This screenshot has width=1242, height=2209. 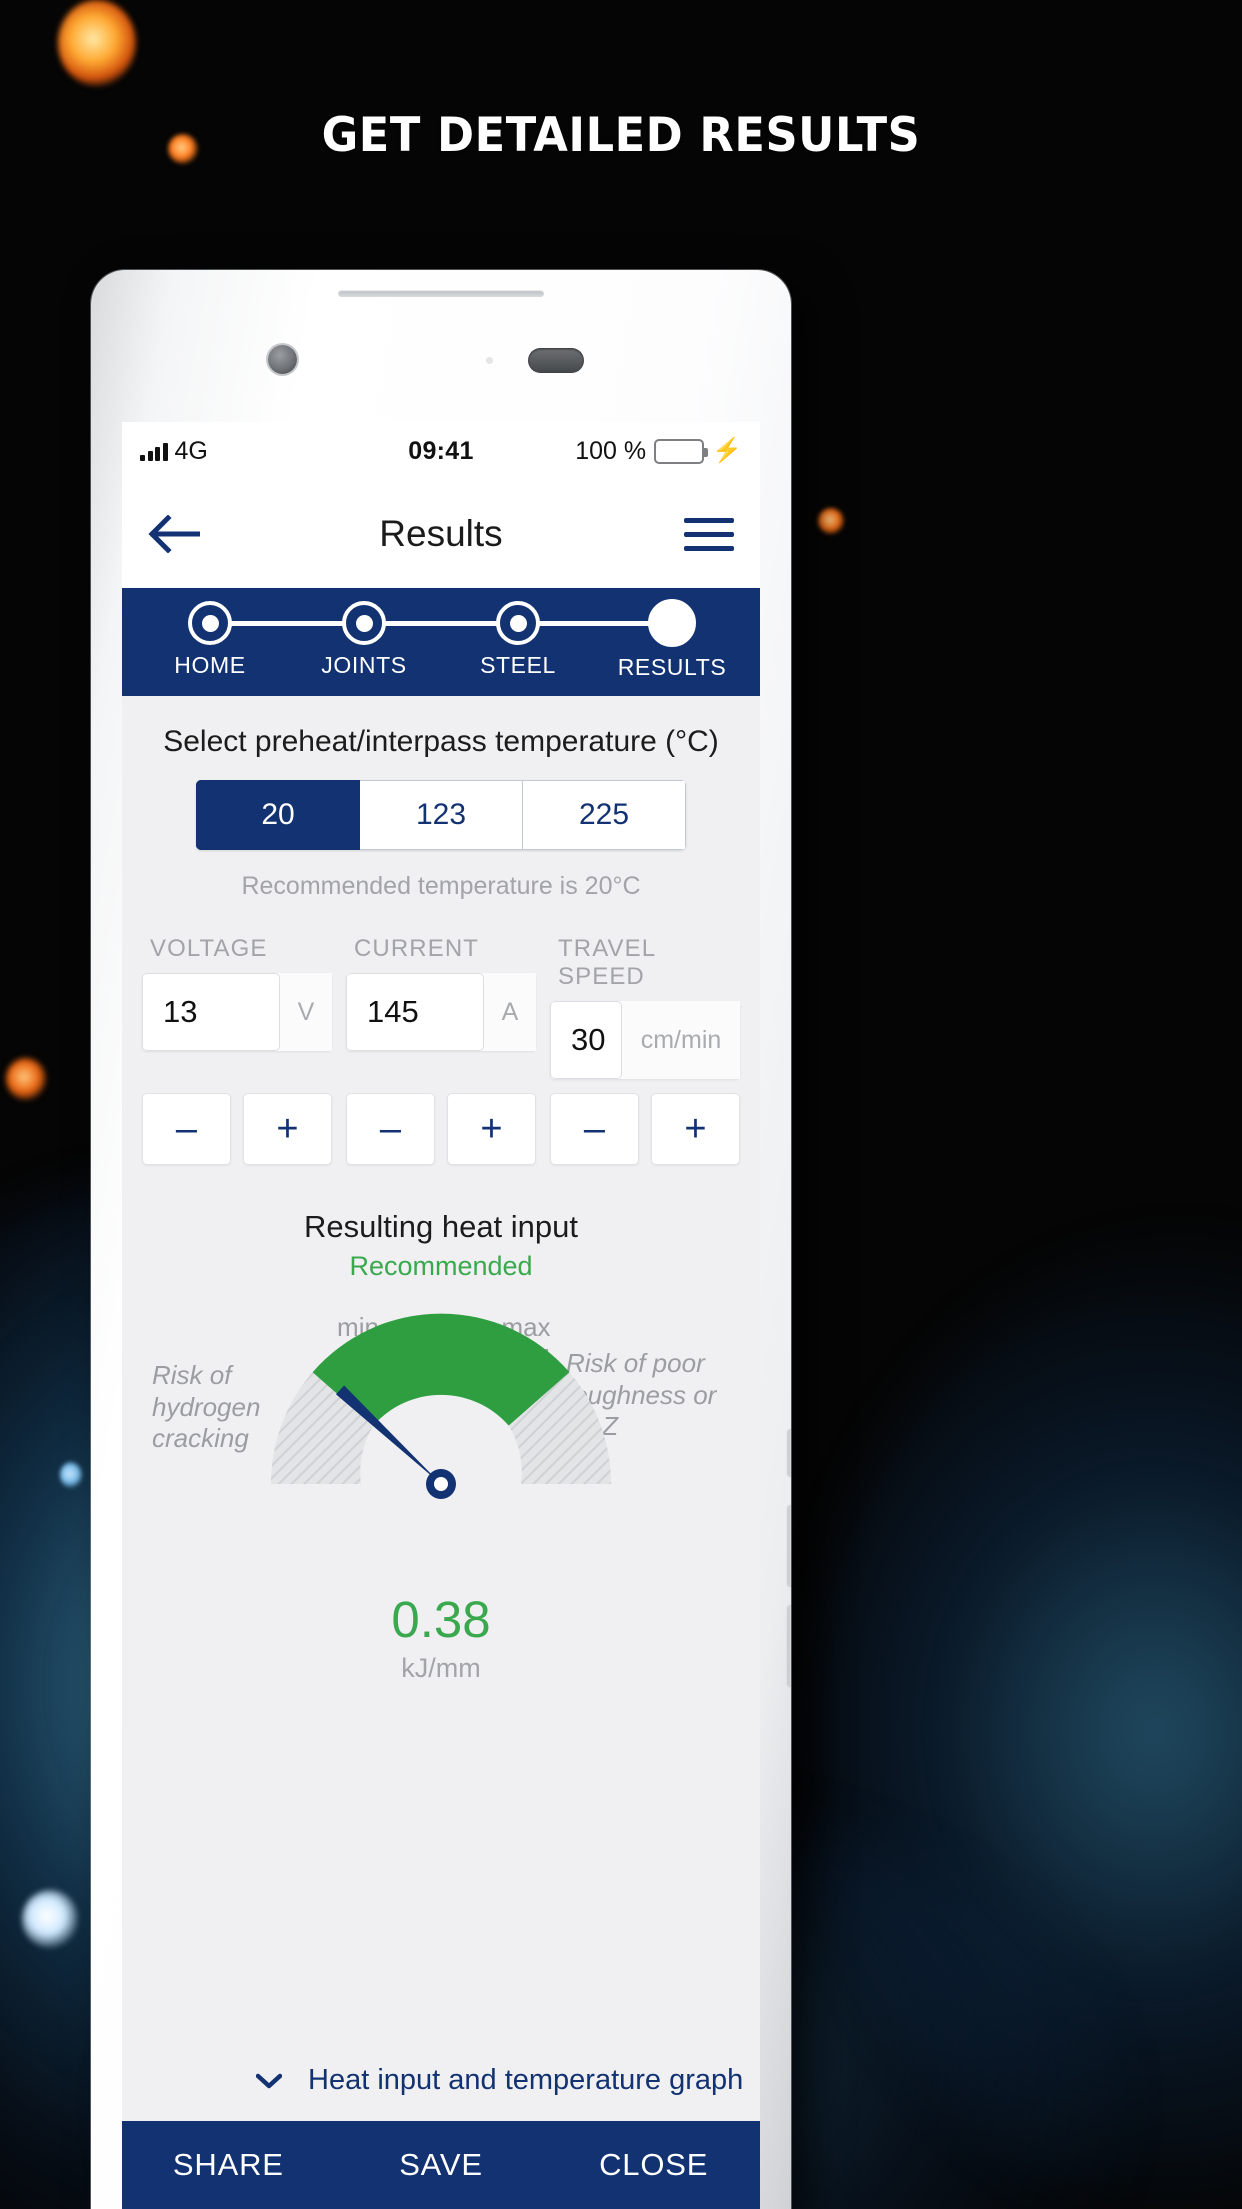 I want to click on heat-input-title: Resulting heat input, so click(x=441, y=1226).